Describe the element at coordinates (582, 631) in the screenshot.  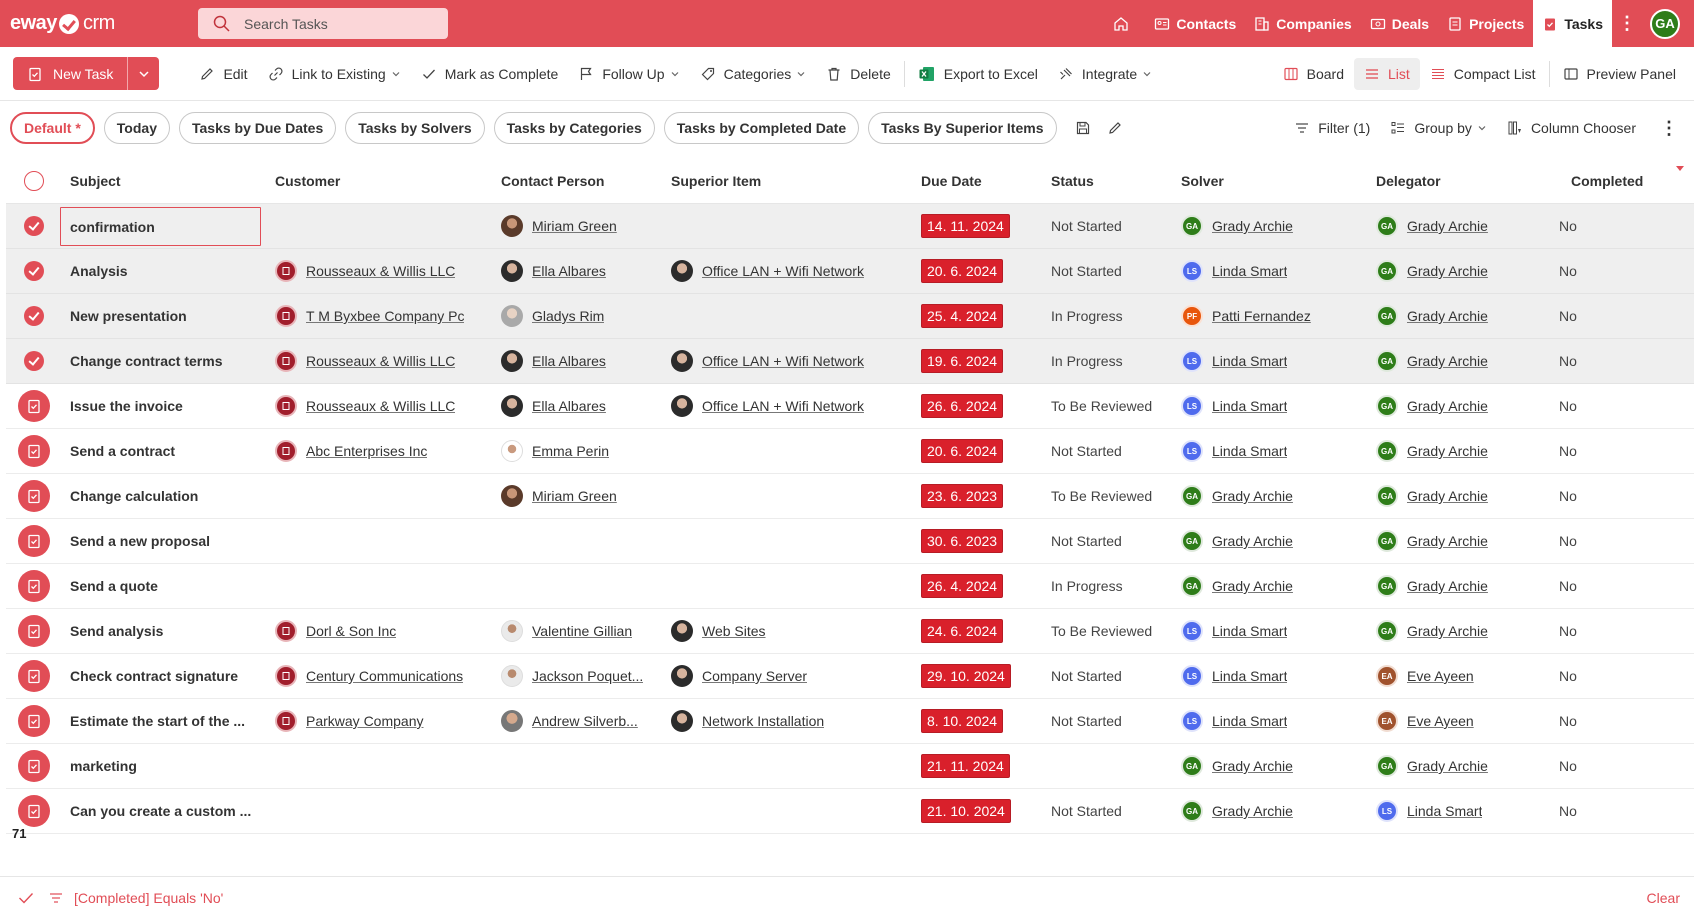
I see `contact-link: Valentine Gillian` at that location.